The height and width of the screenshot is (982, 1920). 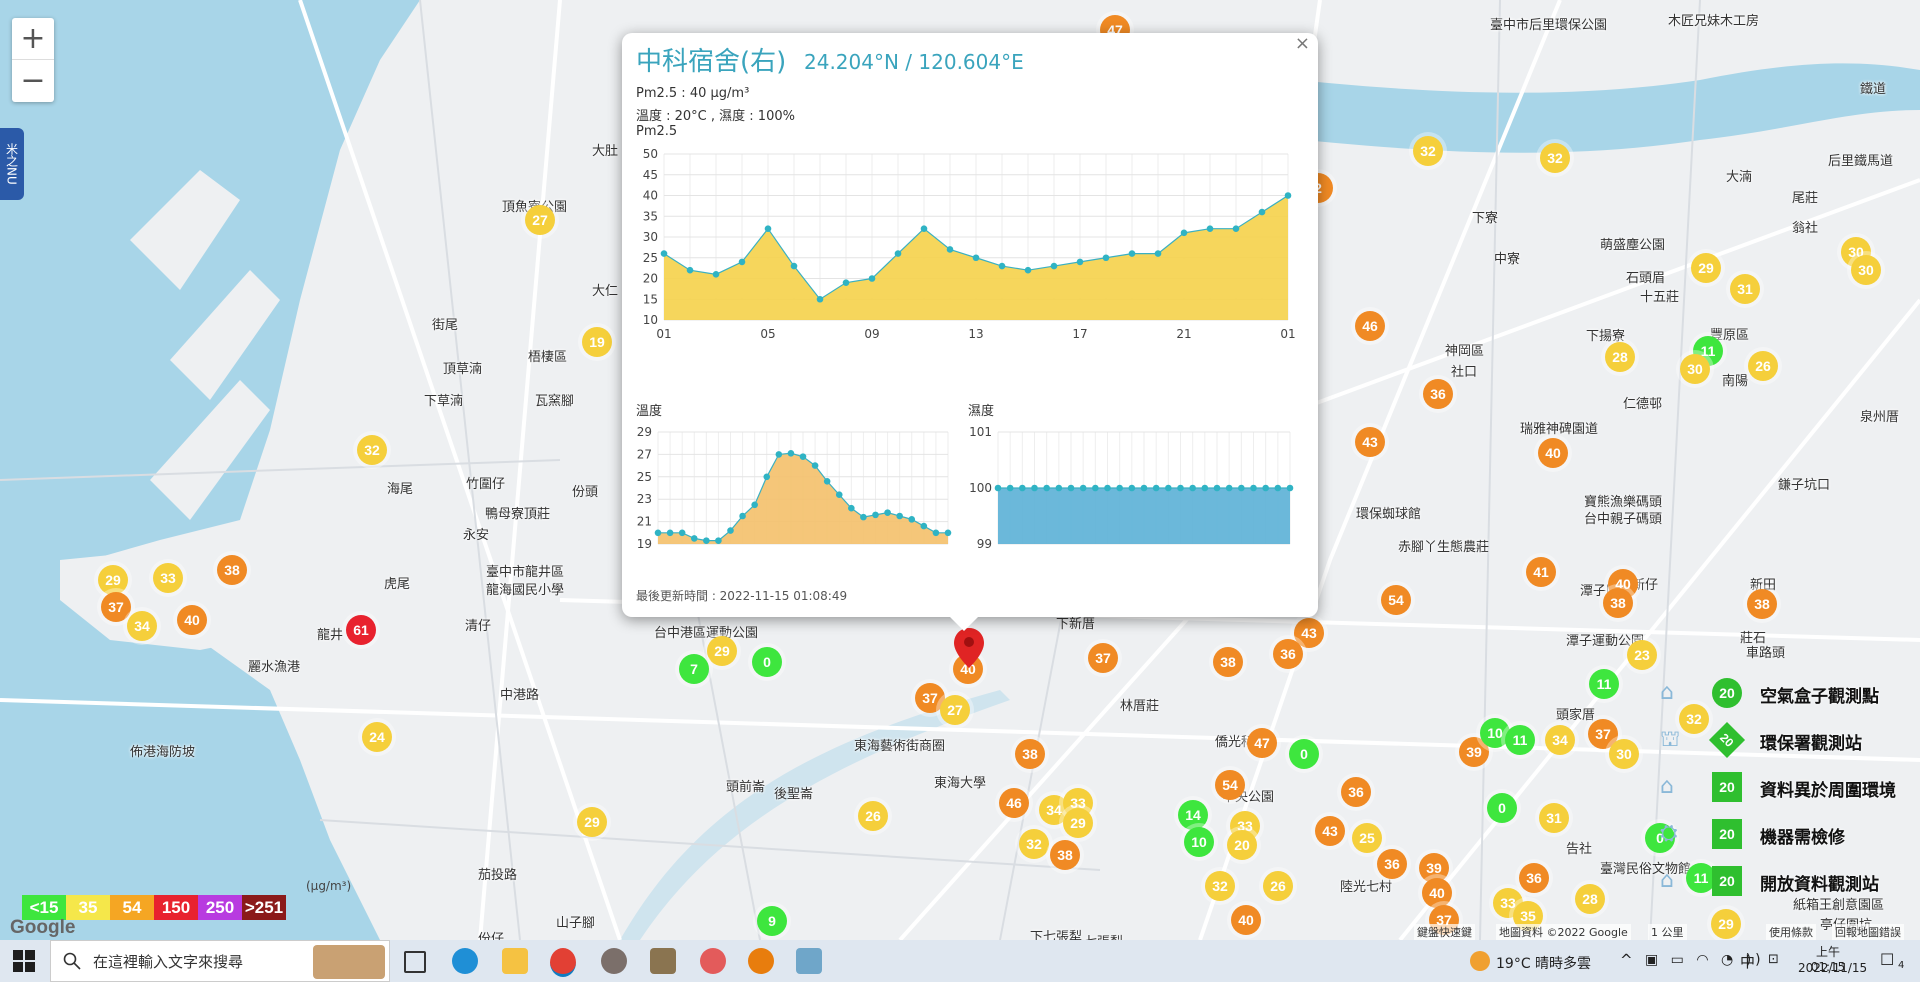 What do you see at coordinates (1242, 845) in the screenshot?
I see `station-marker: 20` at bounding box center [1242, 845].